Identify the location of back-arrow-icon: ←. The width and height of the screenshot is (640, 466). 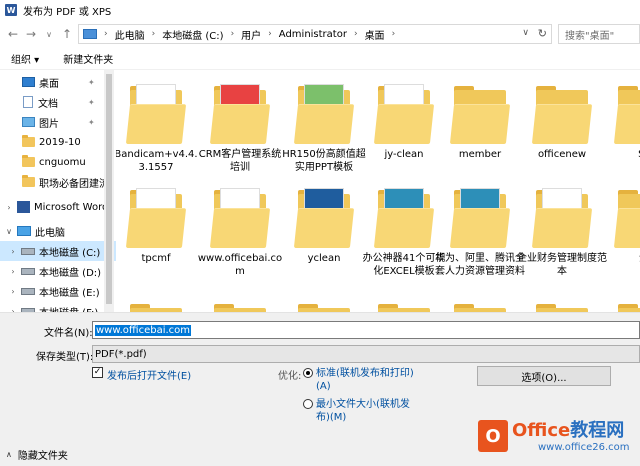
(13, 34).